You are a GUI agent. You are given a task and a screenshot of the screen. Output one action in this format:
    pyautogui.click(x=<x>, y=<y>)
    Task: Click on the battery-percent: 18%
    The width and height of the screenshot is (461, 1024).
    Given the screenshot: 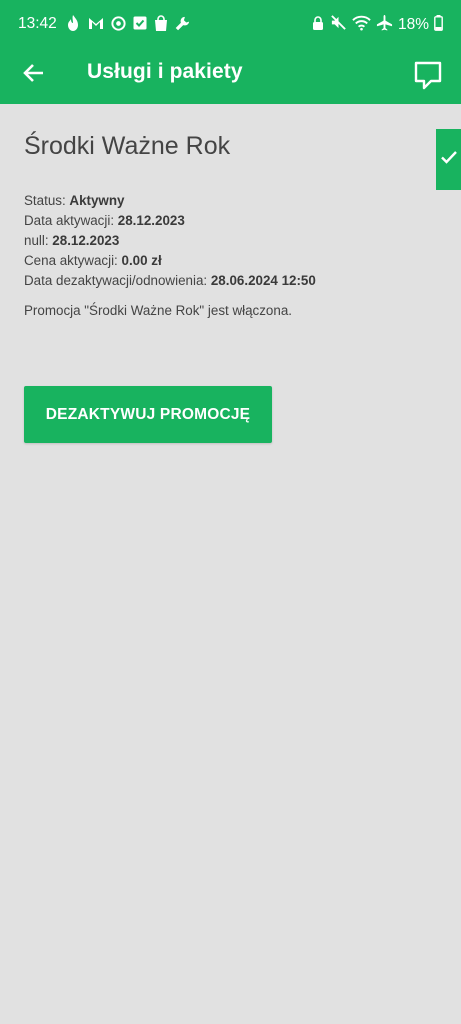 What is the action you would take?
    pyautogui.click(x=413, y=24)
    